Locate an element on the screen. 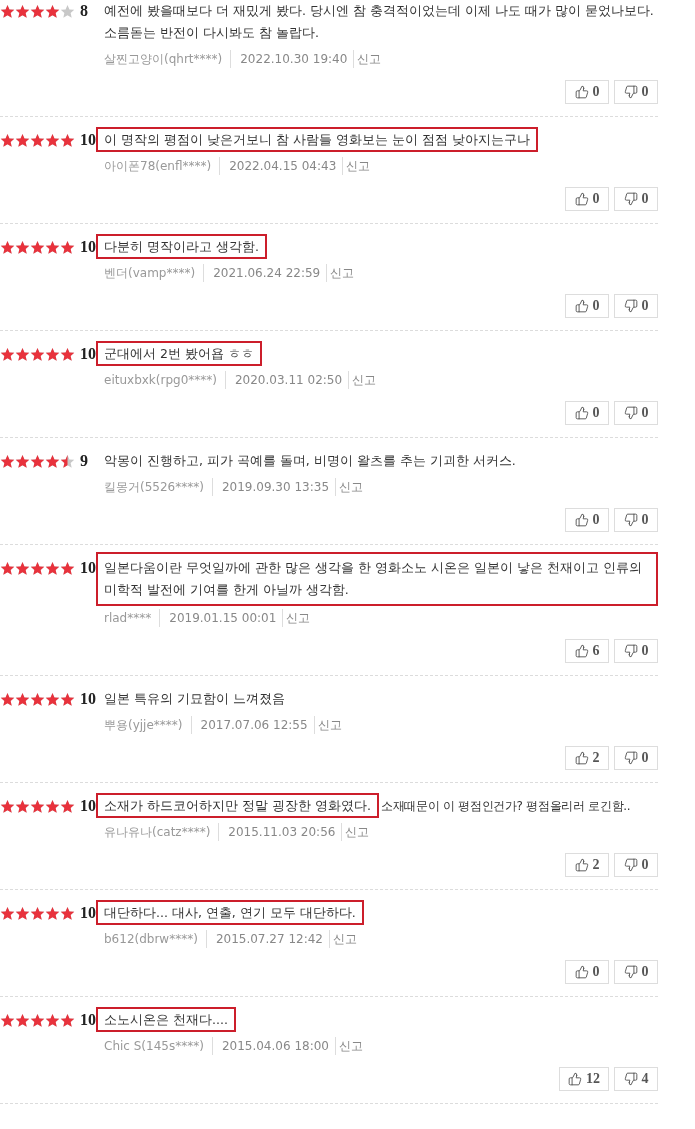  review-text: 소재가 하드코어하지만 정말 굉장한 영화였다. is located at coordinates (237, 805).